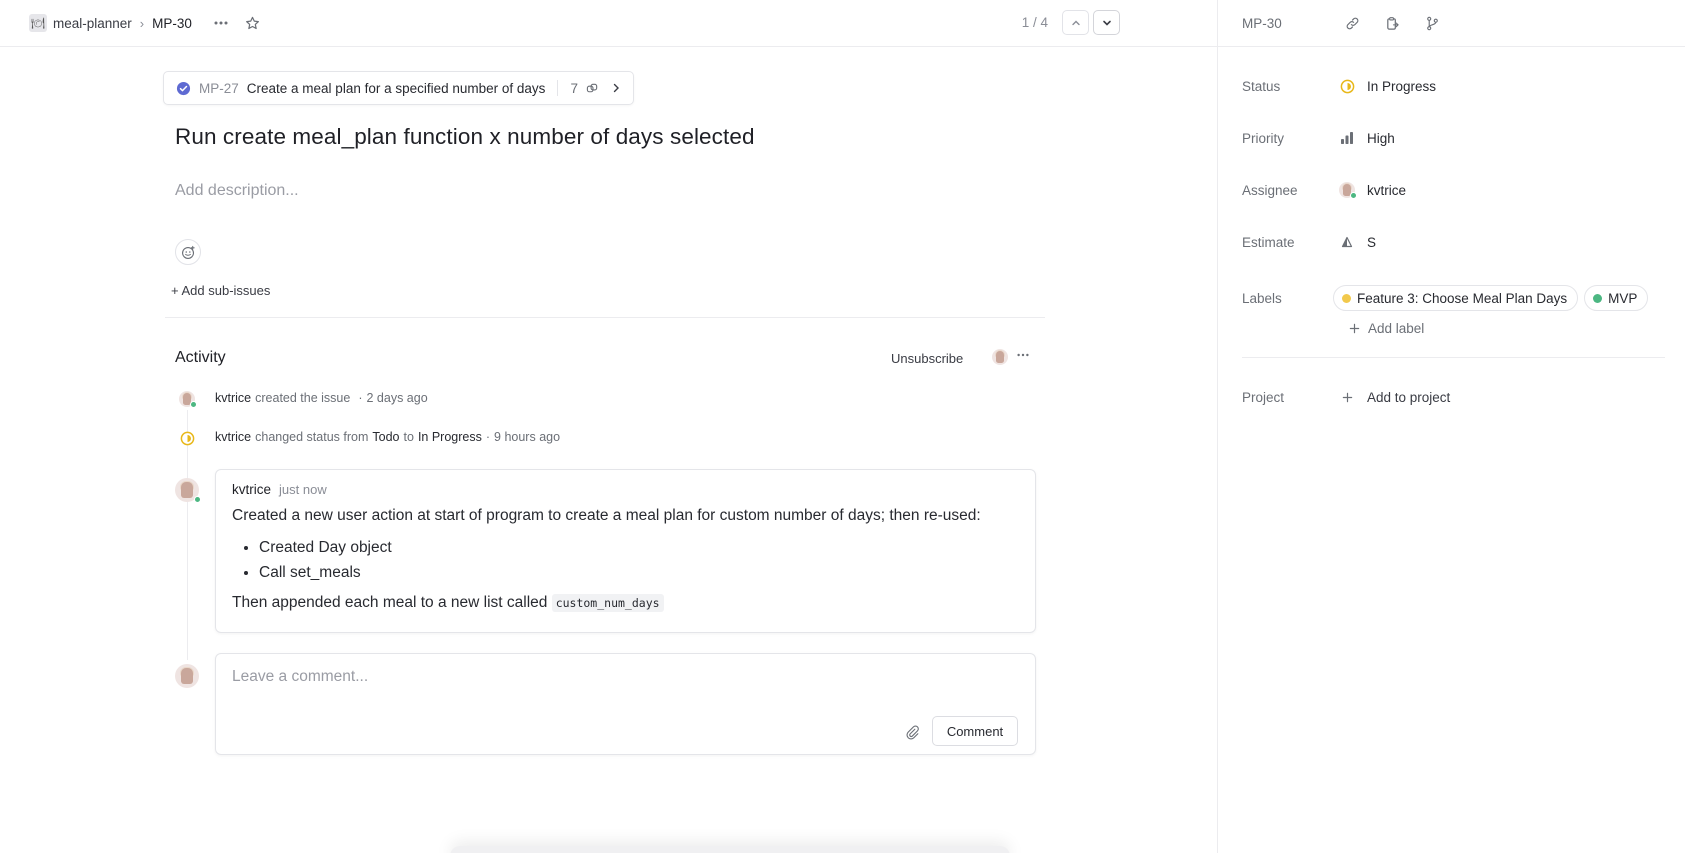 The width and height of the screenshot is (1685, 853). What do you see at coordinates (183, 88) in the screenshot?
I see `done-status-icon` at bounding box center [183, 88].